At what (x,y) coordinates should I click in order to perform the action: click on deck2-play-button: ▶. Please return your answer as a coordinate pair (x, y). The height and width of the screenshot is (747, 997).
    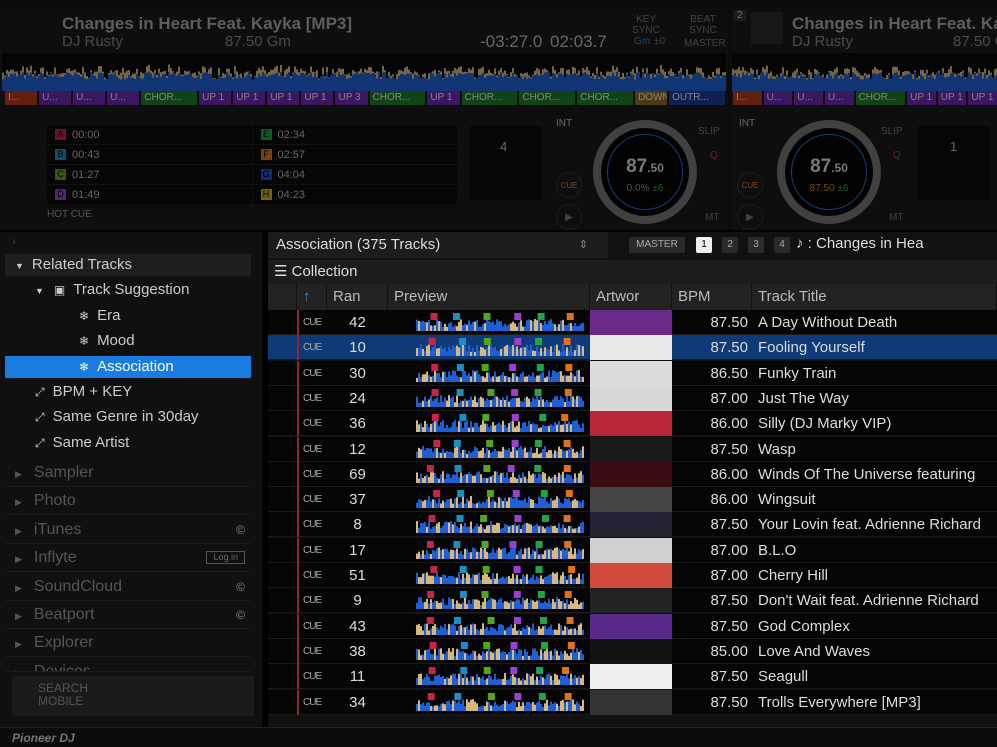
    Looking at the image, I should click on (750, 217).